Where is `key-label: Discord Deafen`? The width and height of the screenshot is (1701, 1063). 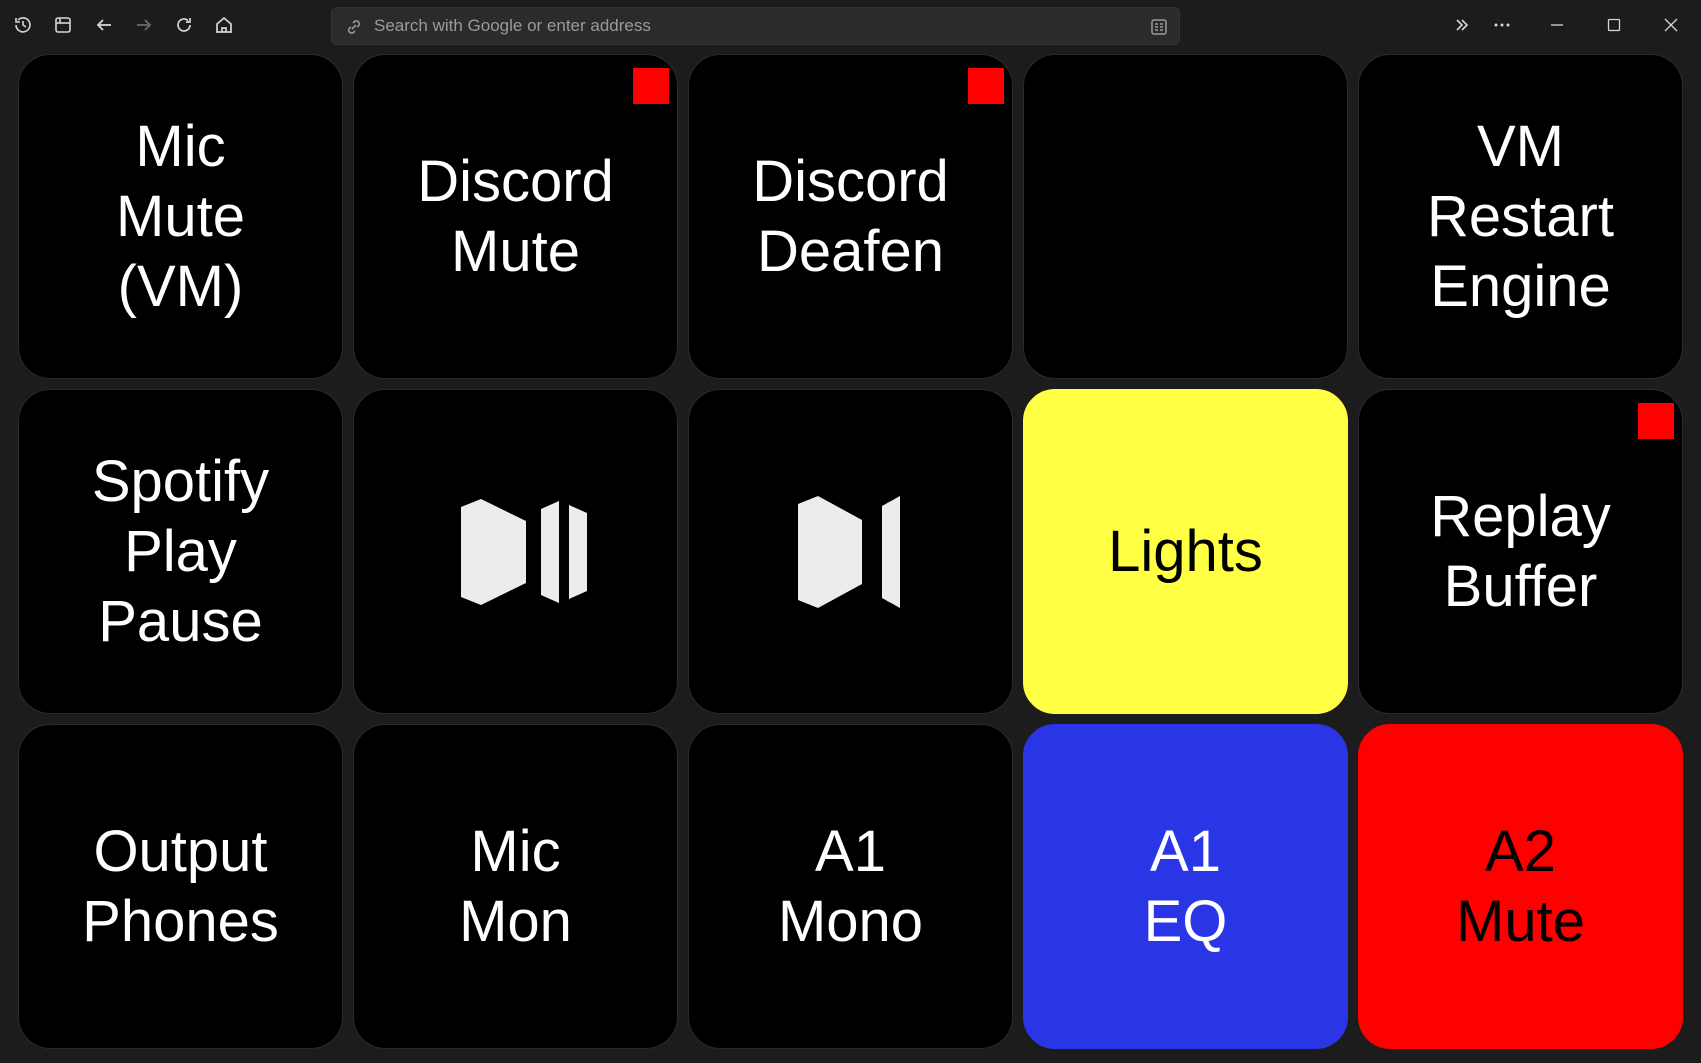
key-label: Discord Deafen is located at coordinates (850, 216).